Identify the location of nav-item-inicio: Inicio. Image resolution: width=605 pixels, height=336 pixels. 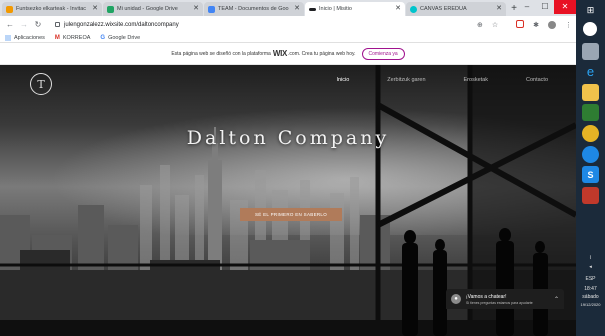
(342, 80).